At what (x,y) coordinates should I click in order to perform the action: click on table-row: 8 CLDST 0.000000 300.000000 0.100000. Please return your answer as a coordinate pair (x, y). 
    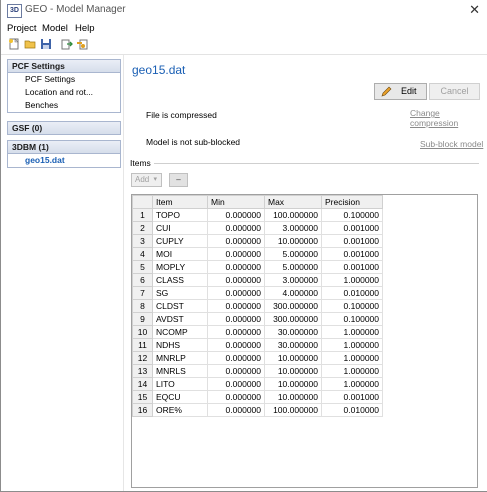
    Looking at the image, I should click on (257, 306).